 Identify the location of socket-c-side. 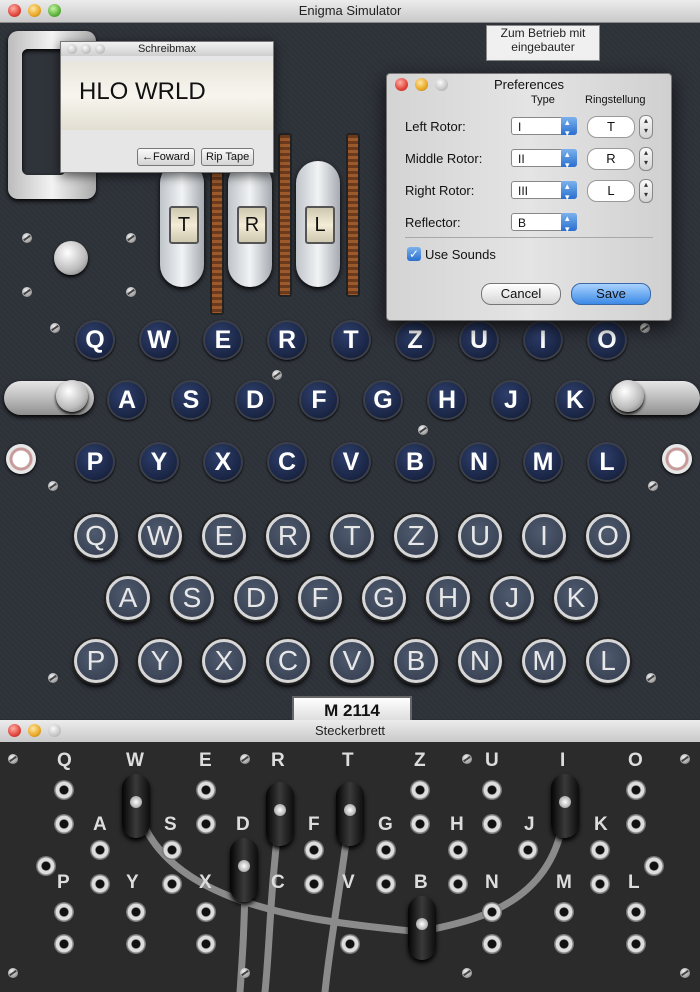
(314, 884).